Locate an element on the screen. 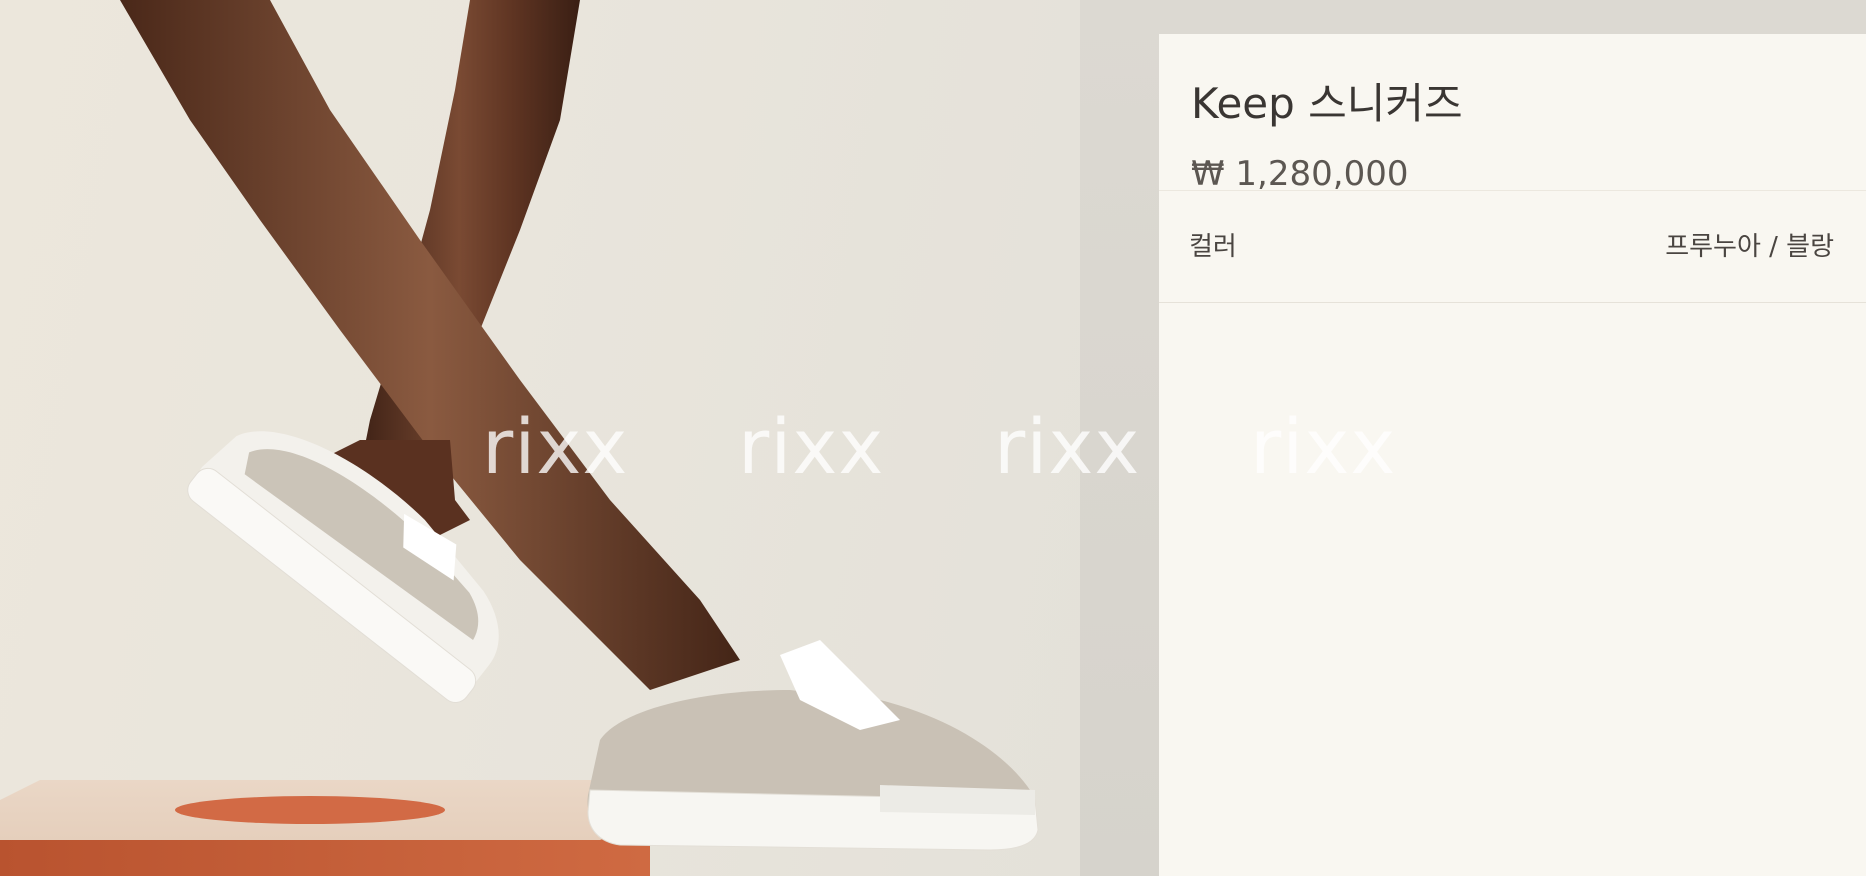 Image resolution: width=1866 pixels, height=876 pixels. color-row: 컬러 프루누아 / 블랑 is located at coordinates (1511, 244).